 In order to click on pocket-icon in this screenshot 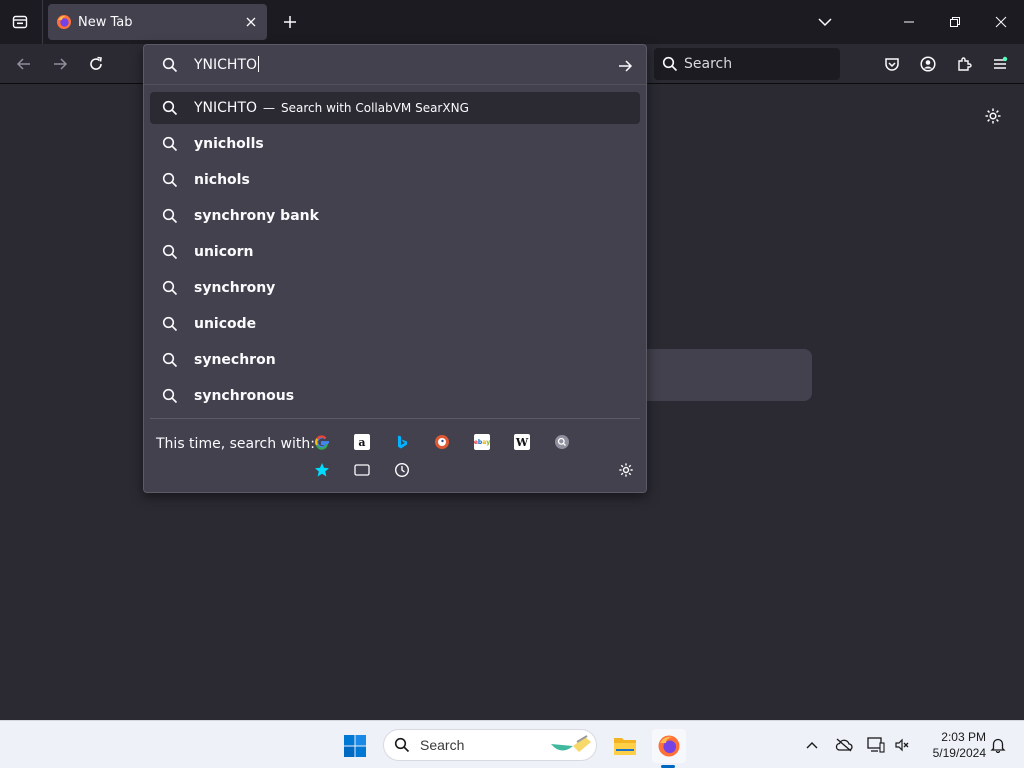, I will do `click(892, 64)`.